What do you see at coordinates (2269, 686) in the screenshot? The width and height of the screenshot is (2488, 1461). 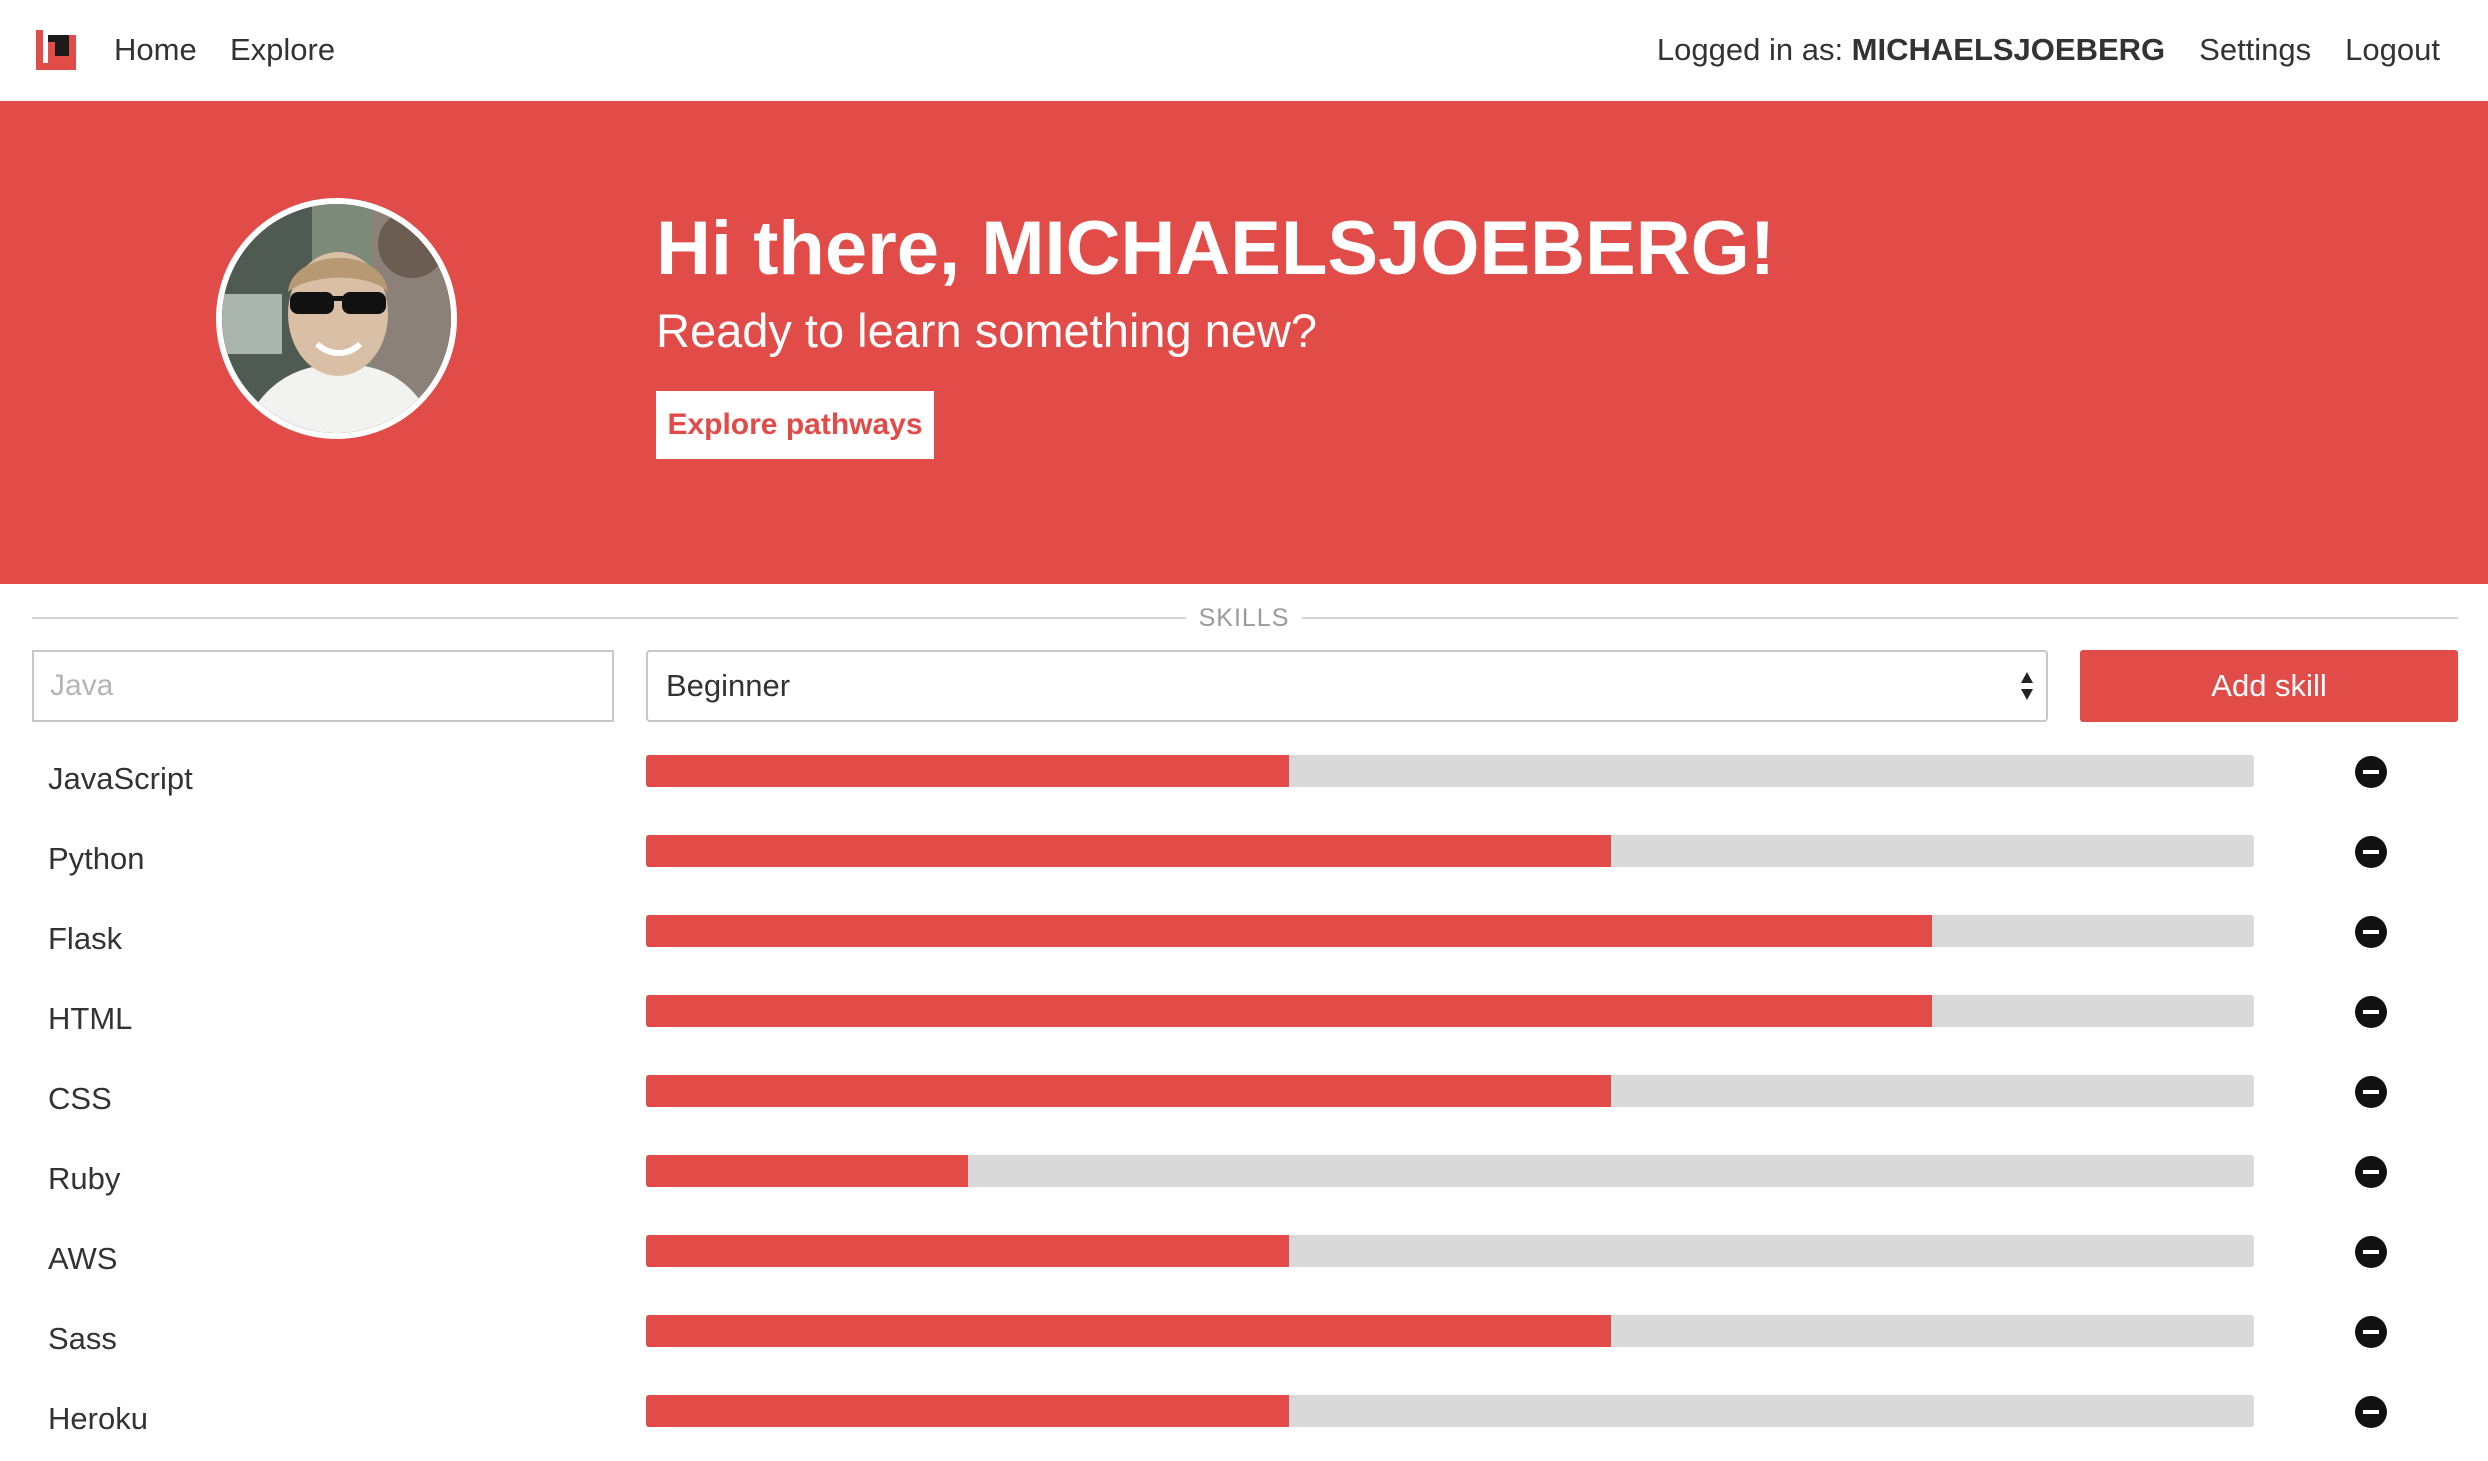 I see `add-skill-button: Add skill` at bounding box center [2269, 686].